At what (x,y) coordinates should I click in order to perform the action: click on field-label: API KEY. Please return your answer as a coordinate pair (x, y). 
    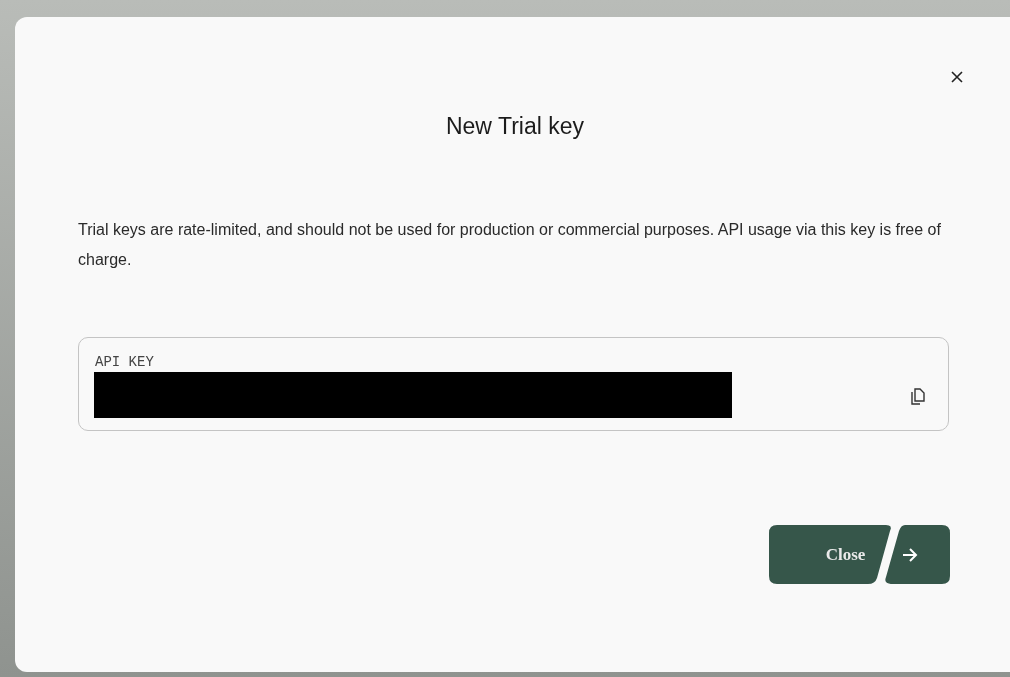
    Looking at the image, I should click on (124, 362).